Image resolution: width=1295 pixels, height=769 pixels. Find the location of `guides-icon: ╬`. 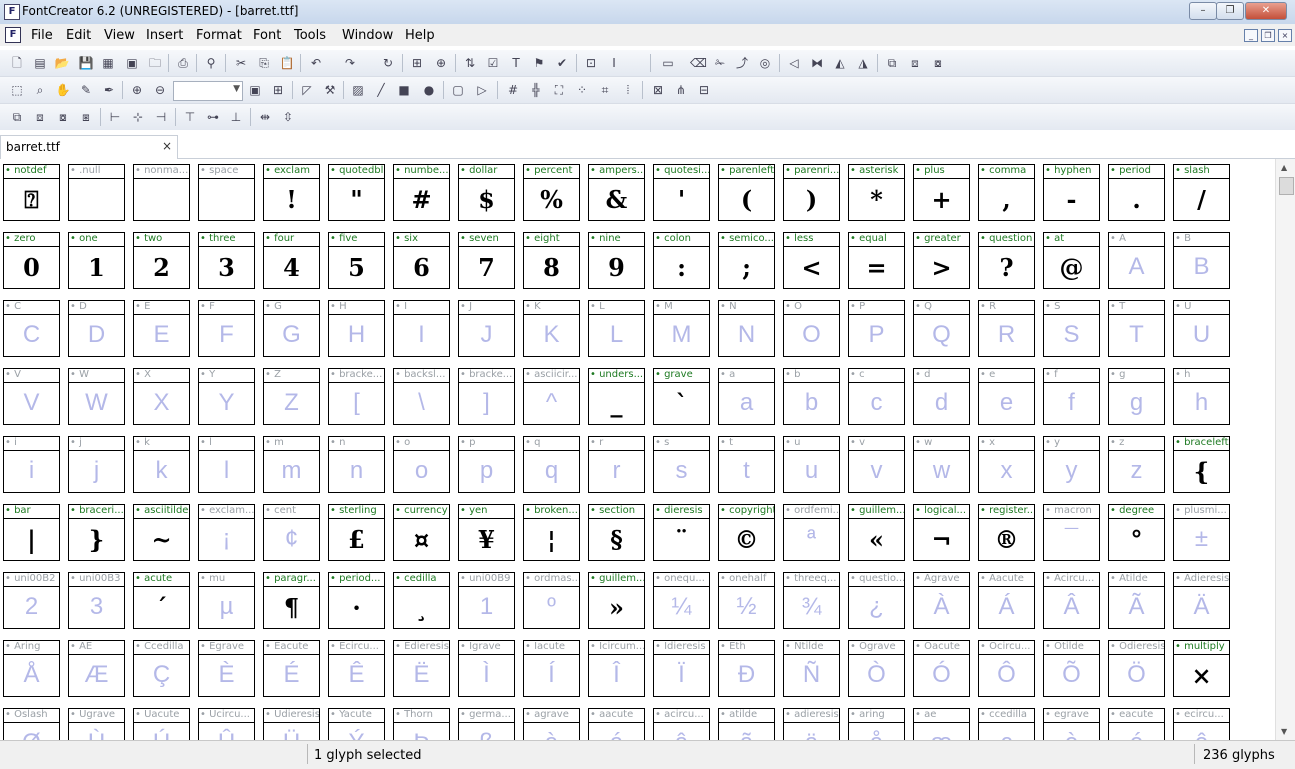

guides-icon: ╬ is located at coordinates (536, 90).